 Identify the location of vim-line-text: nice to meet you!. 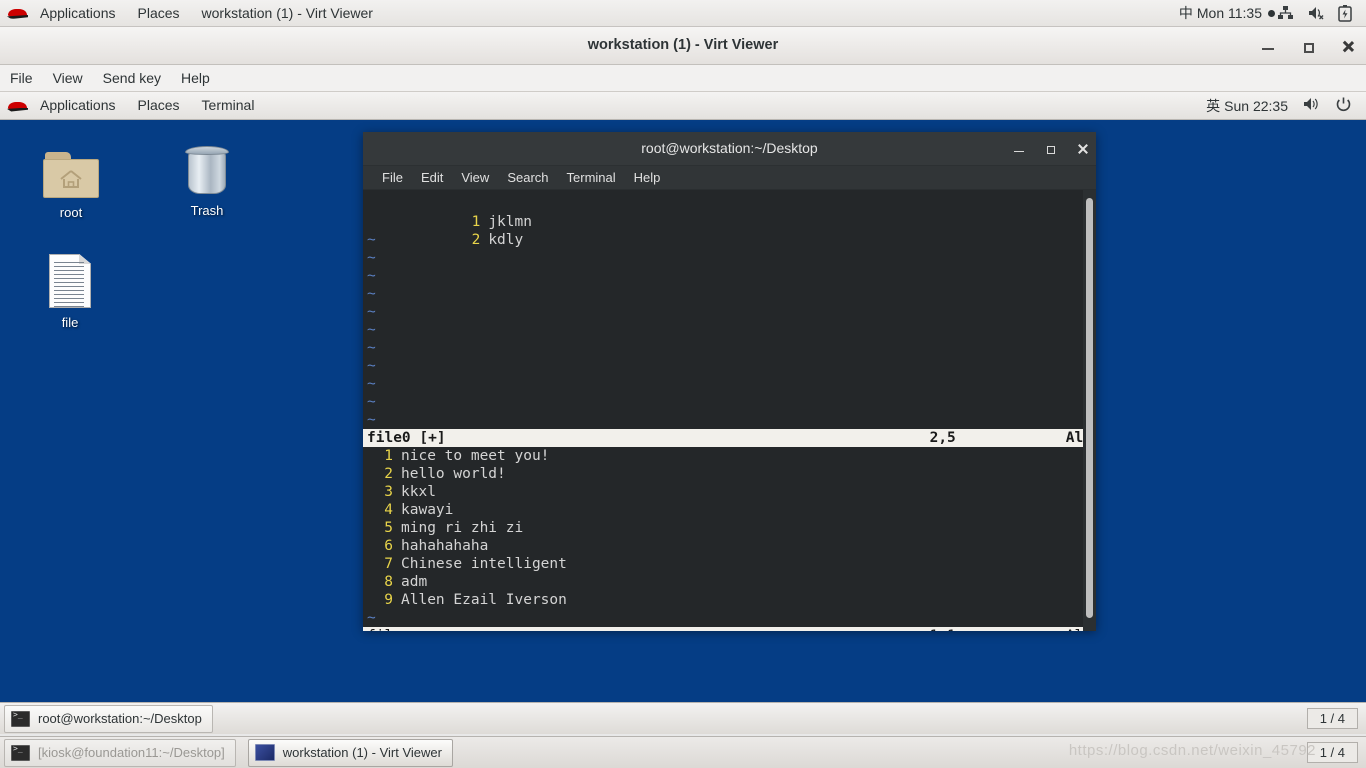
(475, 456).